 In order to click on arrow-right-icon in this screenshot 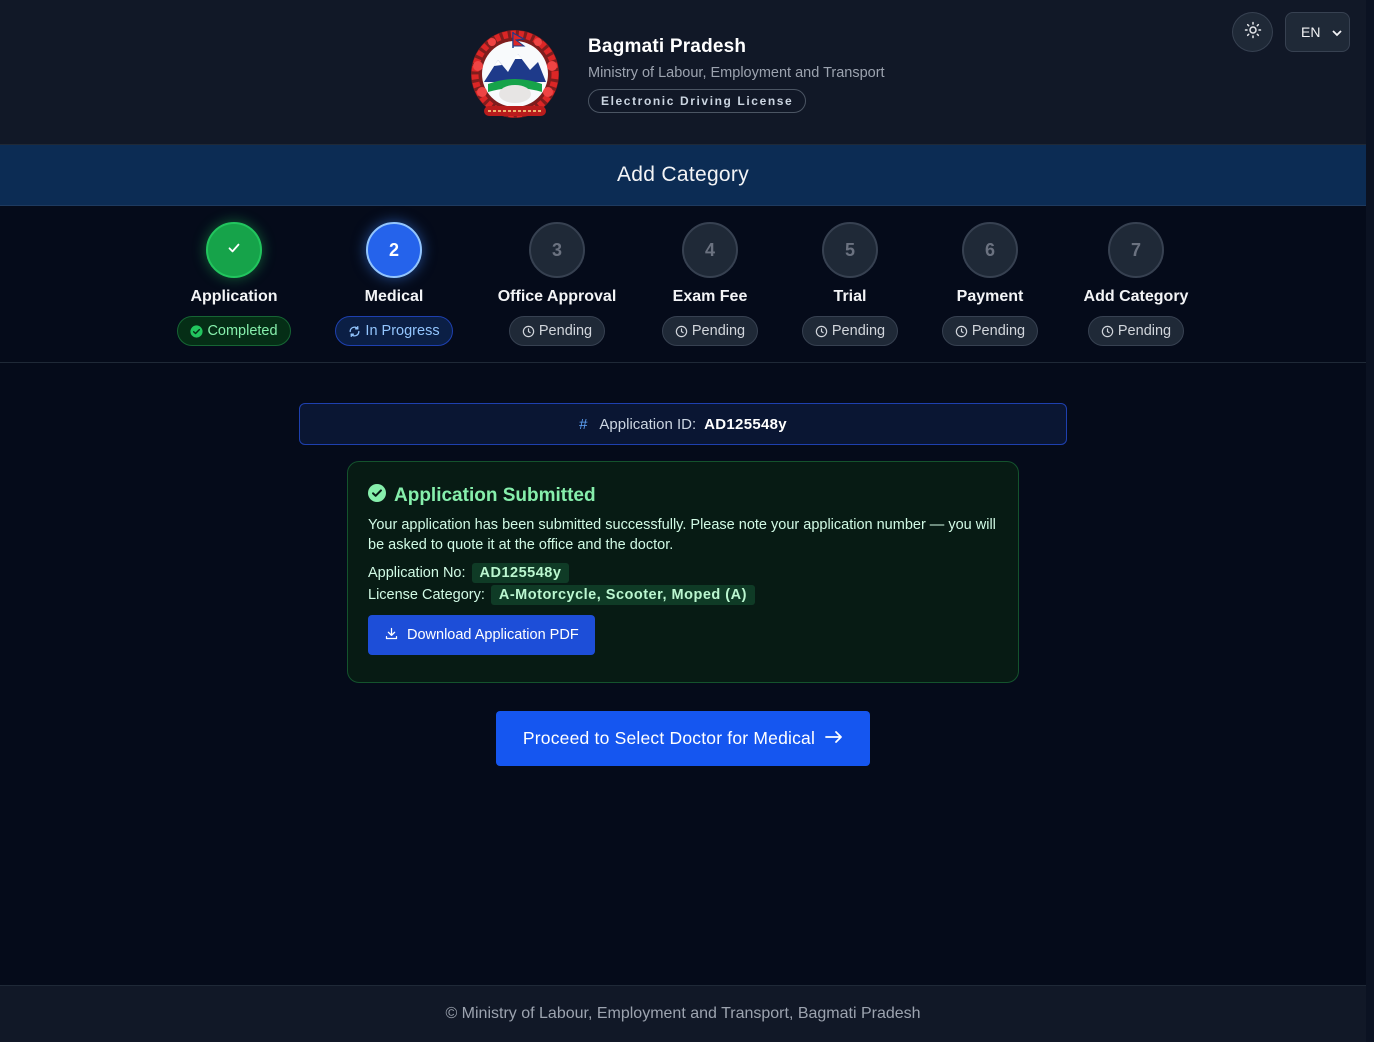, I will do `click(834, 738)`.